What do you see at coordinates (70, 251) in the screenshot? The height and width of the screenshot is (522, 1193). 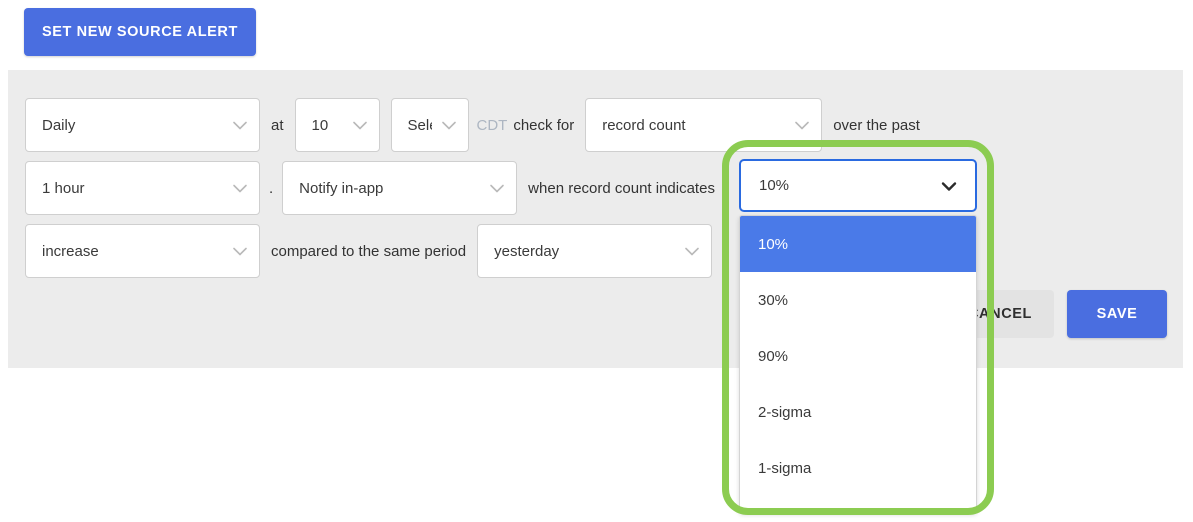 I see `direction-select-value: increase` at bounding box center [70, 251].